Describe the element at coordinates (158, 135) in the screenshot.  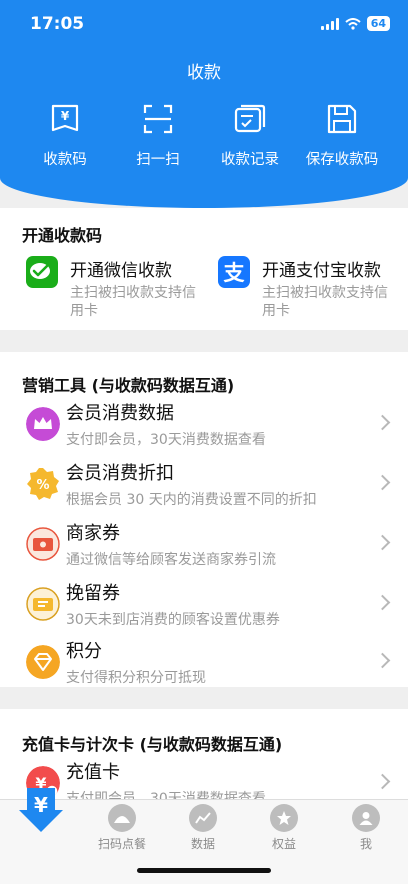
I see `scan-button: 扫一扫` at that location.